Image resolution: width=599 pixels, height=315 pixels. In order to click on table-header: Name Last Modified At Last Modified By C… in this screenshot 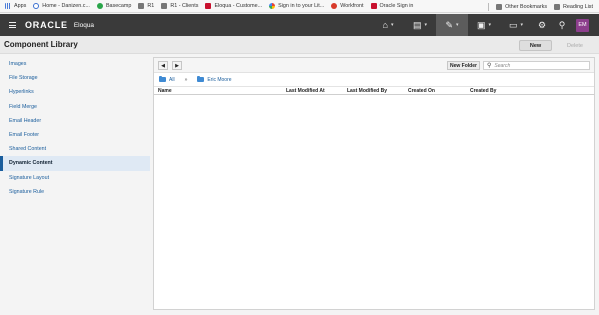, I will do `click(374, 90)`.